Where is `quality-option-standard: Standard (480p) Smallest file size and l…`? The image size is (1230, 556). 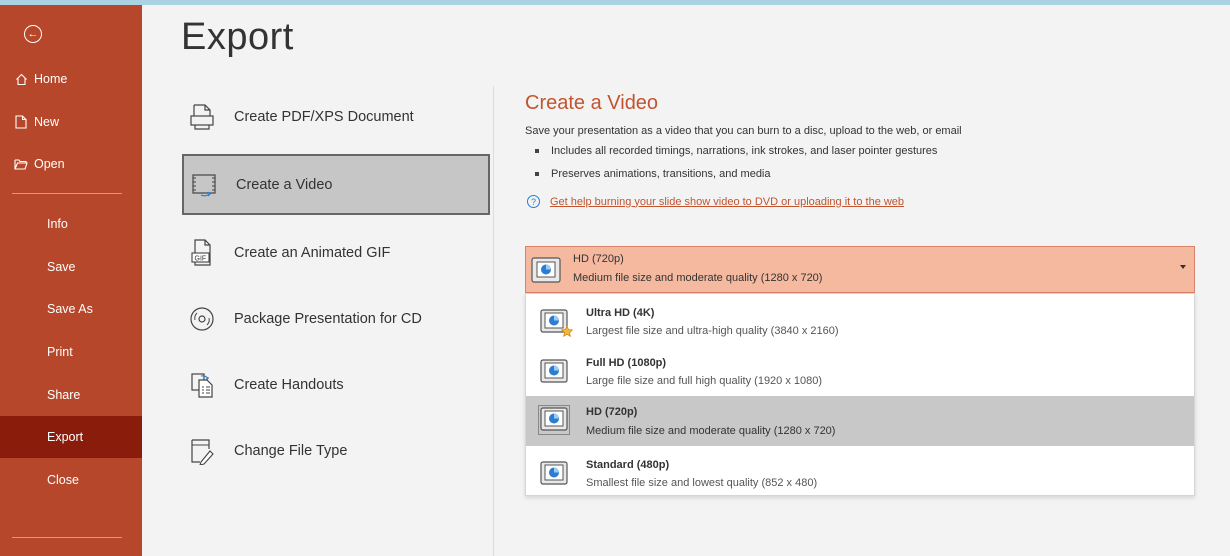 quality-option-standard: Standard (480p) Smallest file size and l… is located at coordinates (860, 474).